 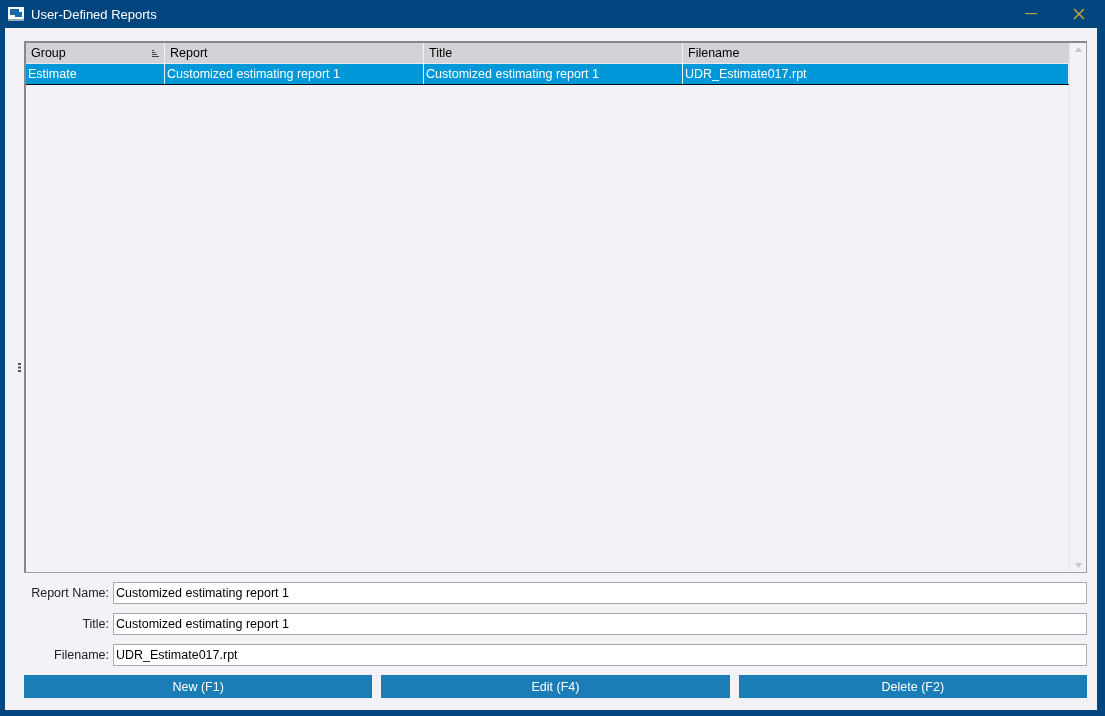 I want to click on action-button: New (F1), so click(x=198, y=686).